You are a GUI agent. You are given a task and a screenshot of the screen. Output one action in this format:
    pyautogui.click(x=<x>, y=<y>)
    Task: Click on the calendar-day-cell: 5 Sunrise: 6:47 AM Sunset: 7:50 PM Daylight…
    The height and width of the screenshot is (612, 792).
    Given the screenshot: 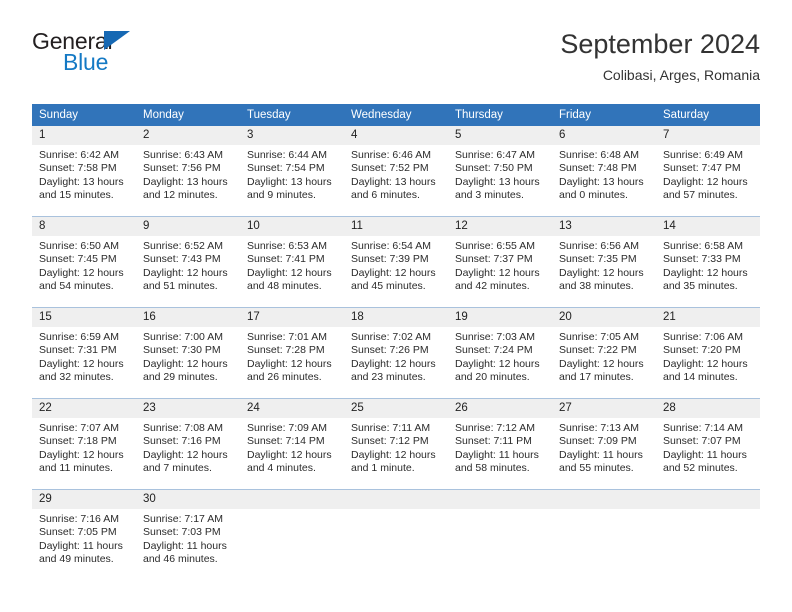 What is the action you would take?
    pyautogui.click(x=500, y=171)
    